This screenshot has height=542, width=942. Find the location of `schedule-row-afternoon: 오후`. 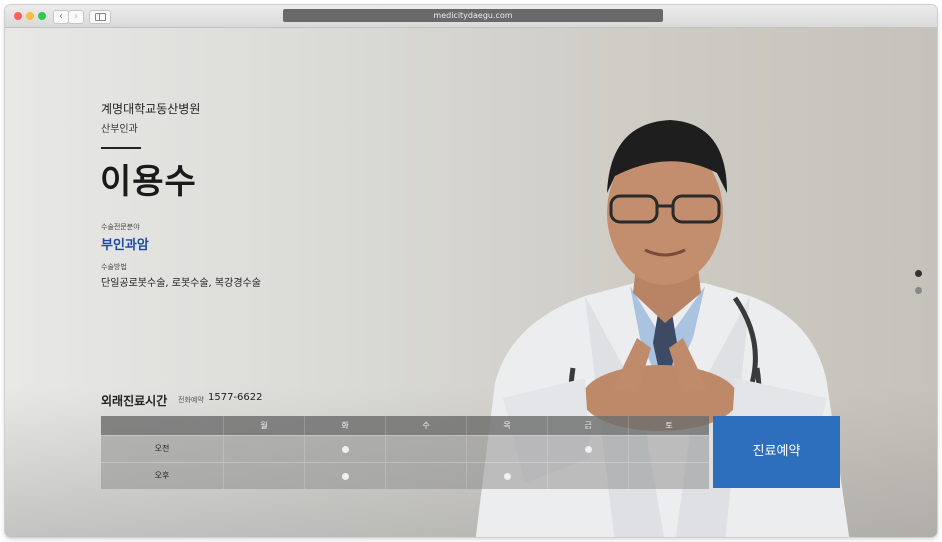

schedule-row-afternoon: 오후 is located at coordinates (405, 475).